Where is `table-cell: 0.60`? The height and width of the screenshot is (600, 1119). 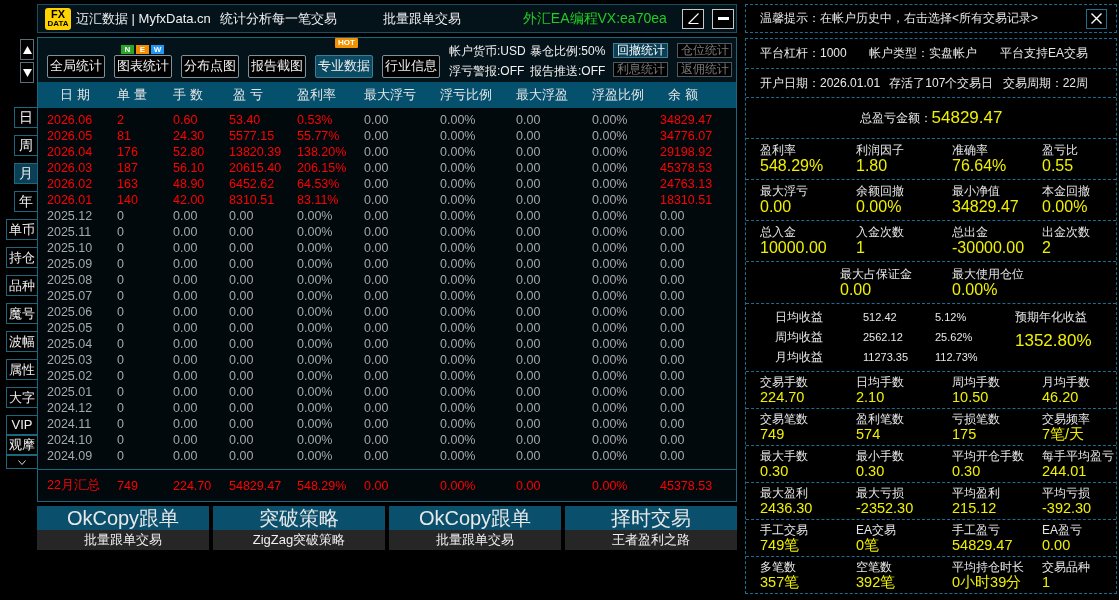
table-cell: 0.60 is located at coordinates (185, 120).